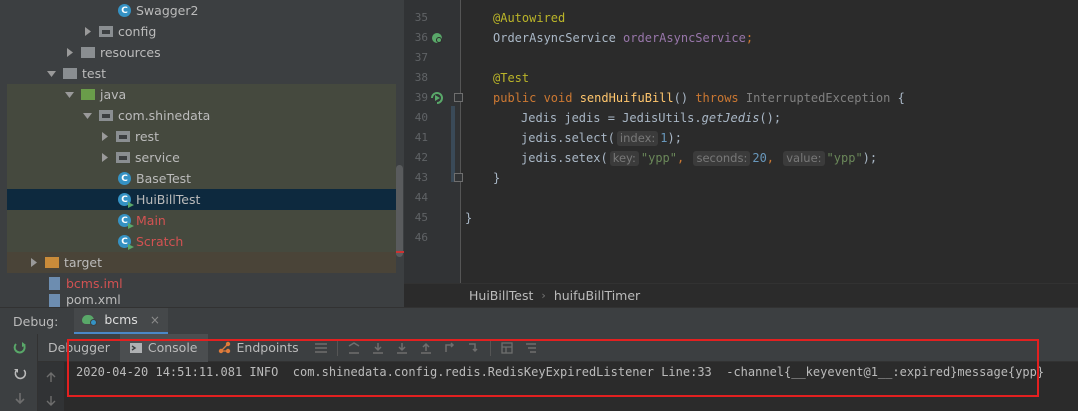 This screenshot has width=1078, height=411. Describe the element at coordinates (3, 153) in the screenshot. I see `project-panel-edge` at that location.